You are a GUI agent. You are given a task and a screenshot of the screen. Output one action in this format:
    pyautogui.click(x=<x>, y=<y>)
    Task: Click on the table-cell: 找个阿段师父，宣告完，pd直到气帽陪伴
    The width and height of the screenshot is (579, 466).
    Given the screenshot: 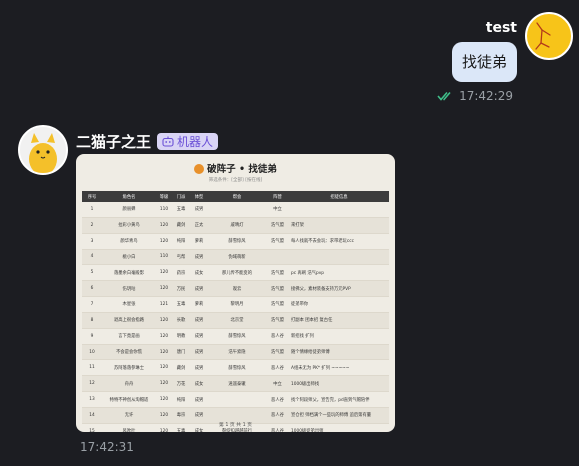 What is the action you would take?
    pyautogui.click(x=339, y=399)
    